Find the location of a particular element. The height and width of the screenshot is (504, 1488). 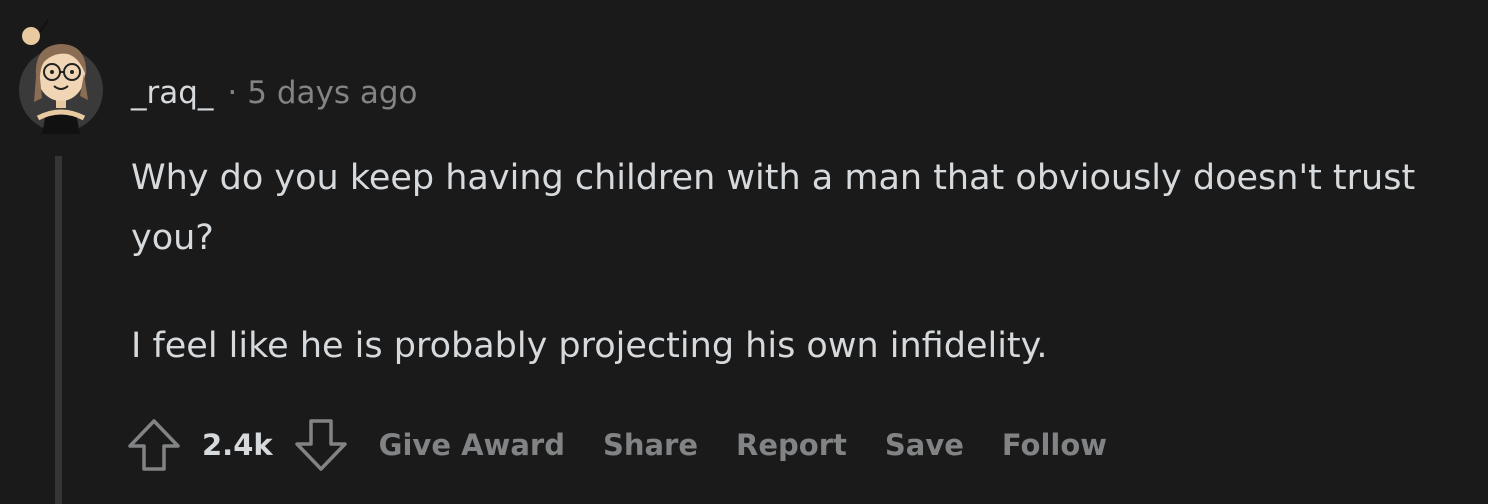

follow-button: Follow is located at coordinates (1054, 445).